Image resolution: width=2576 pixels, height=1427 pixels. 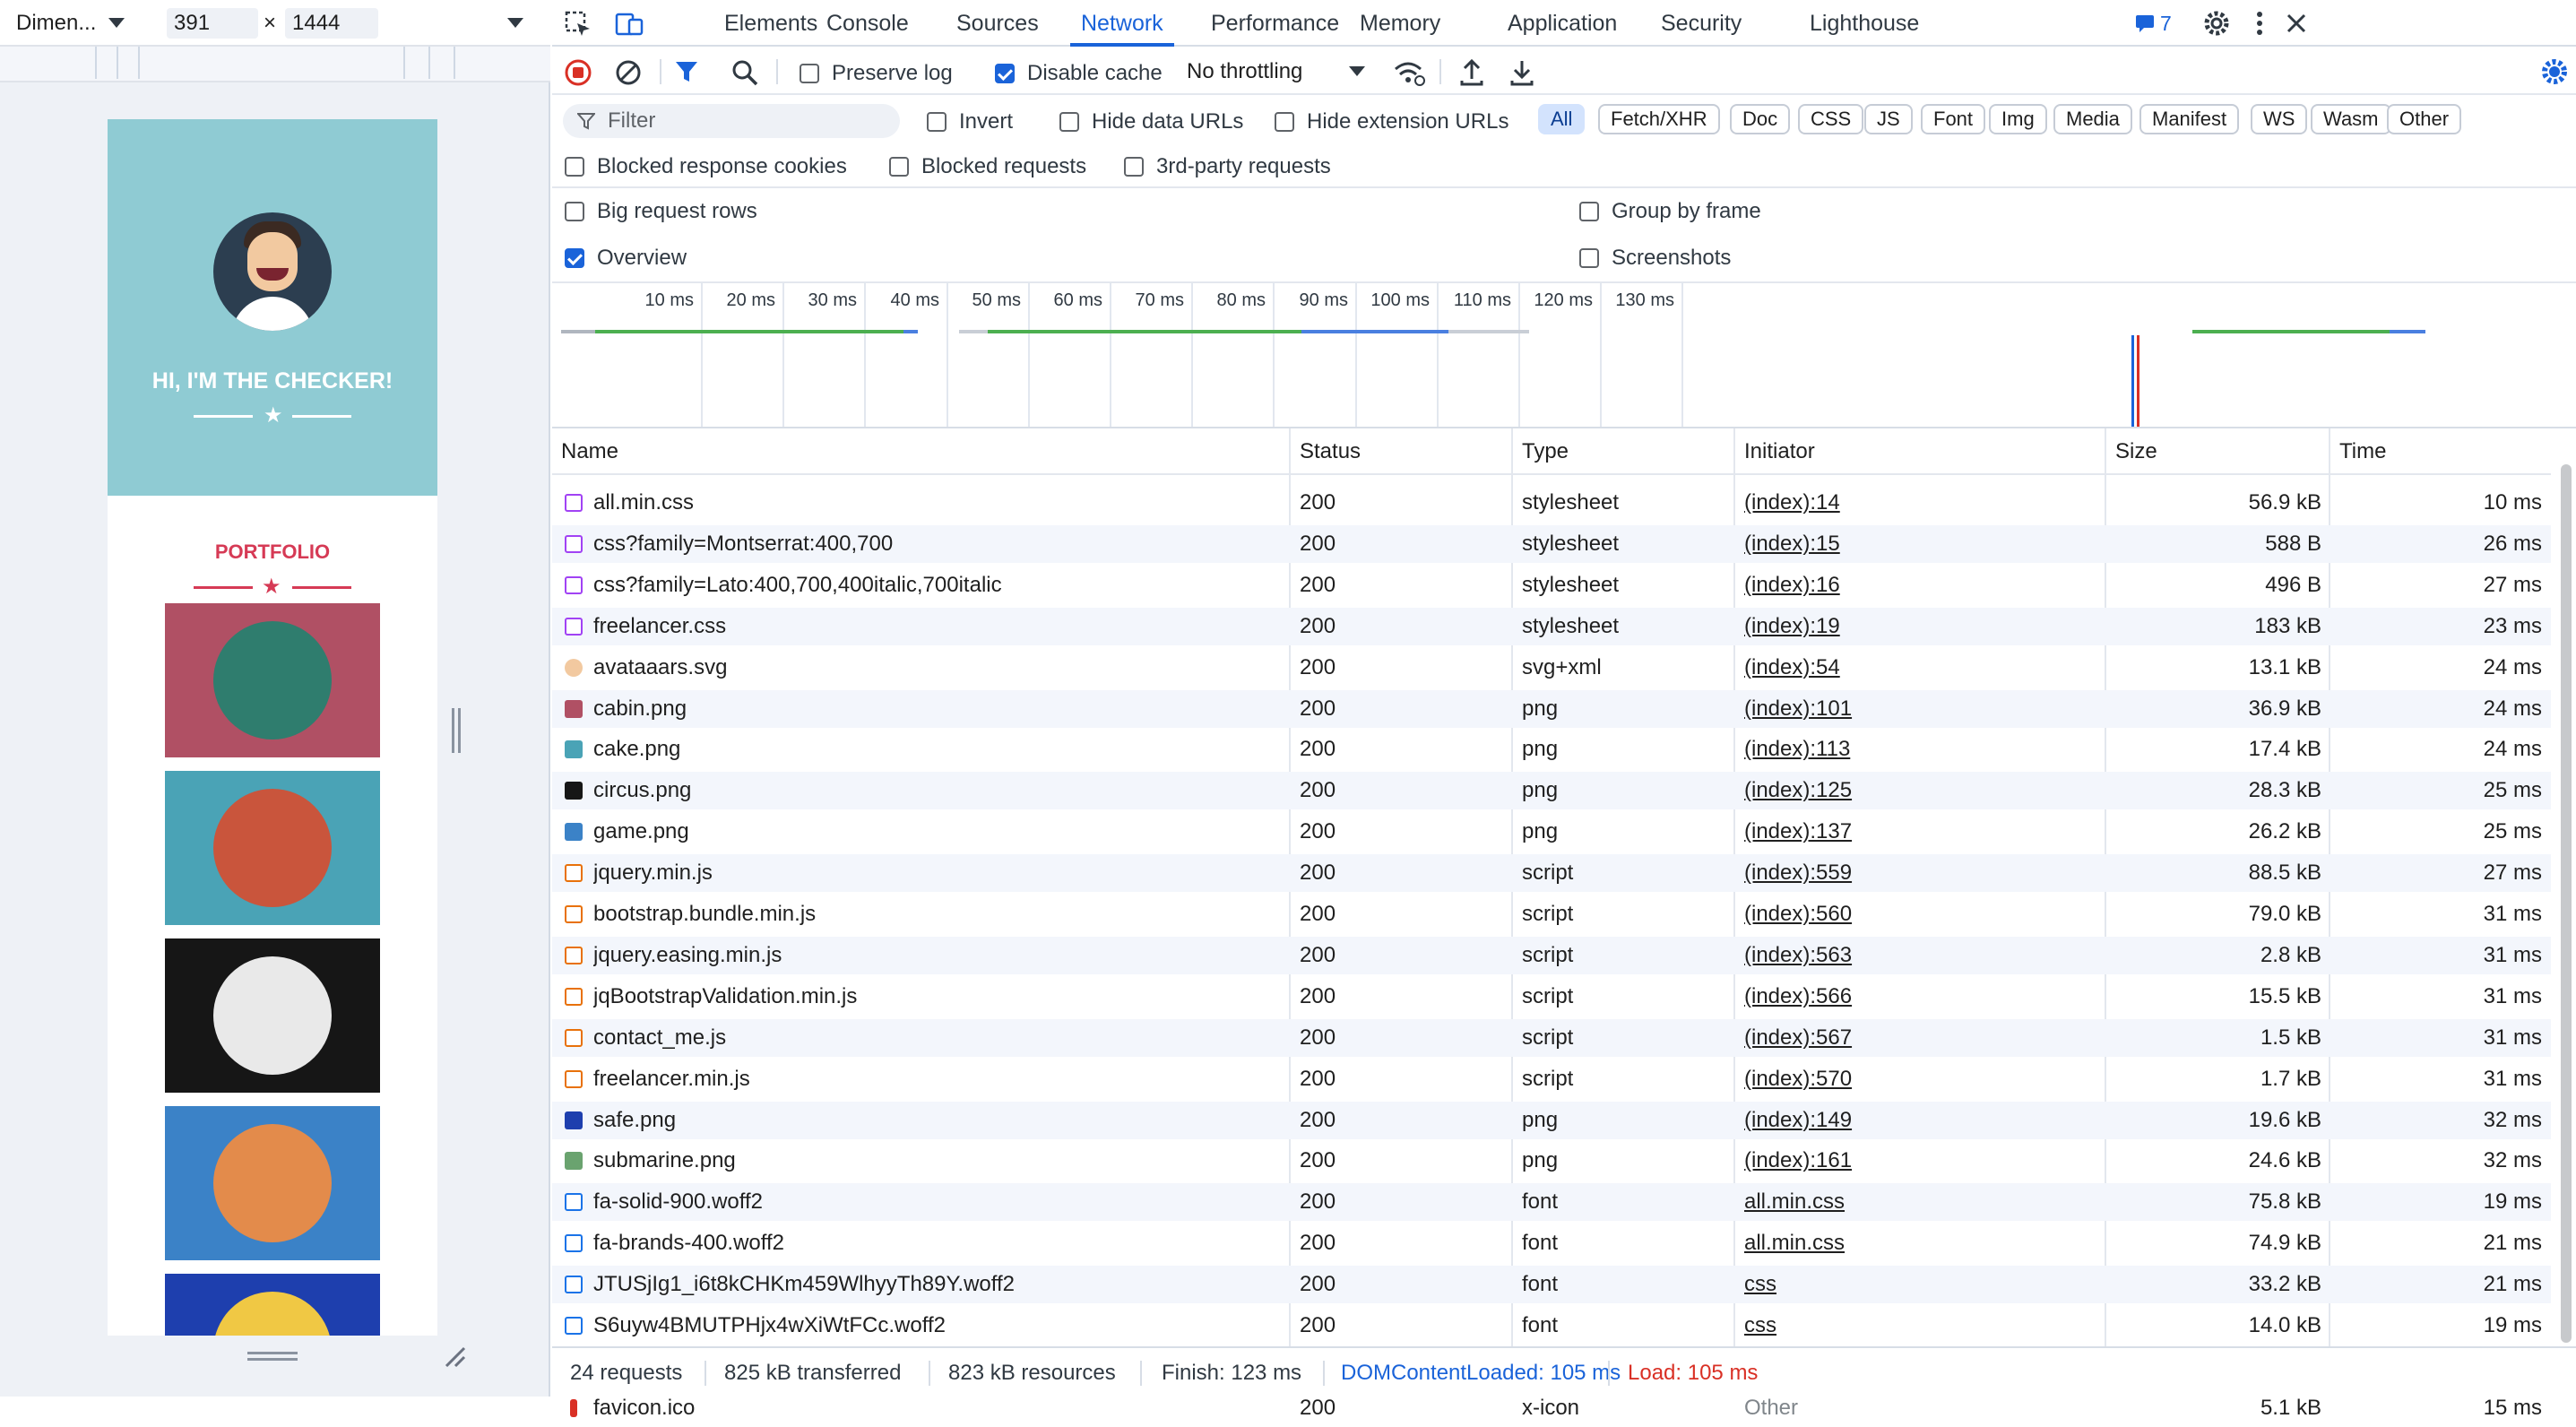 What do you see at coordinates (744, 72) in the screenshot?
I see `search-icon` at bounding box center [744, 72].